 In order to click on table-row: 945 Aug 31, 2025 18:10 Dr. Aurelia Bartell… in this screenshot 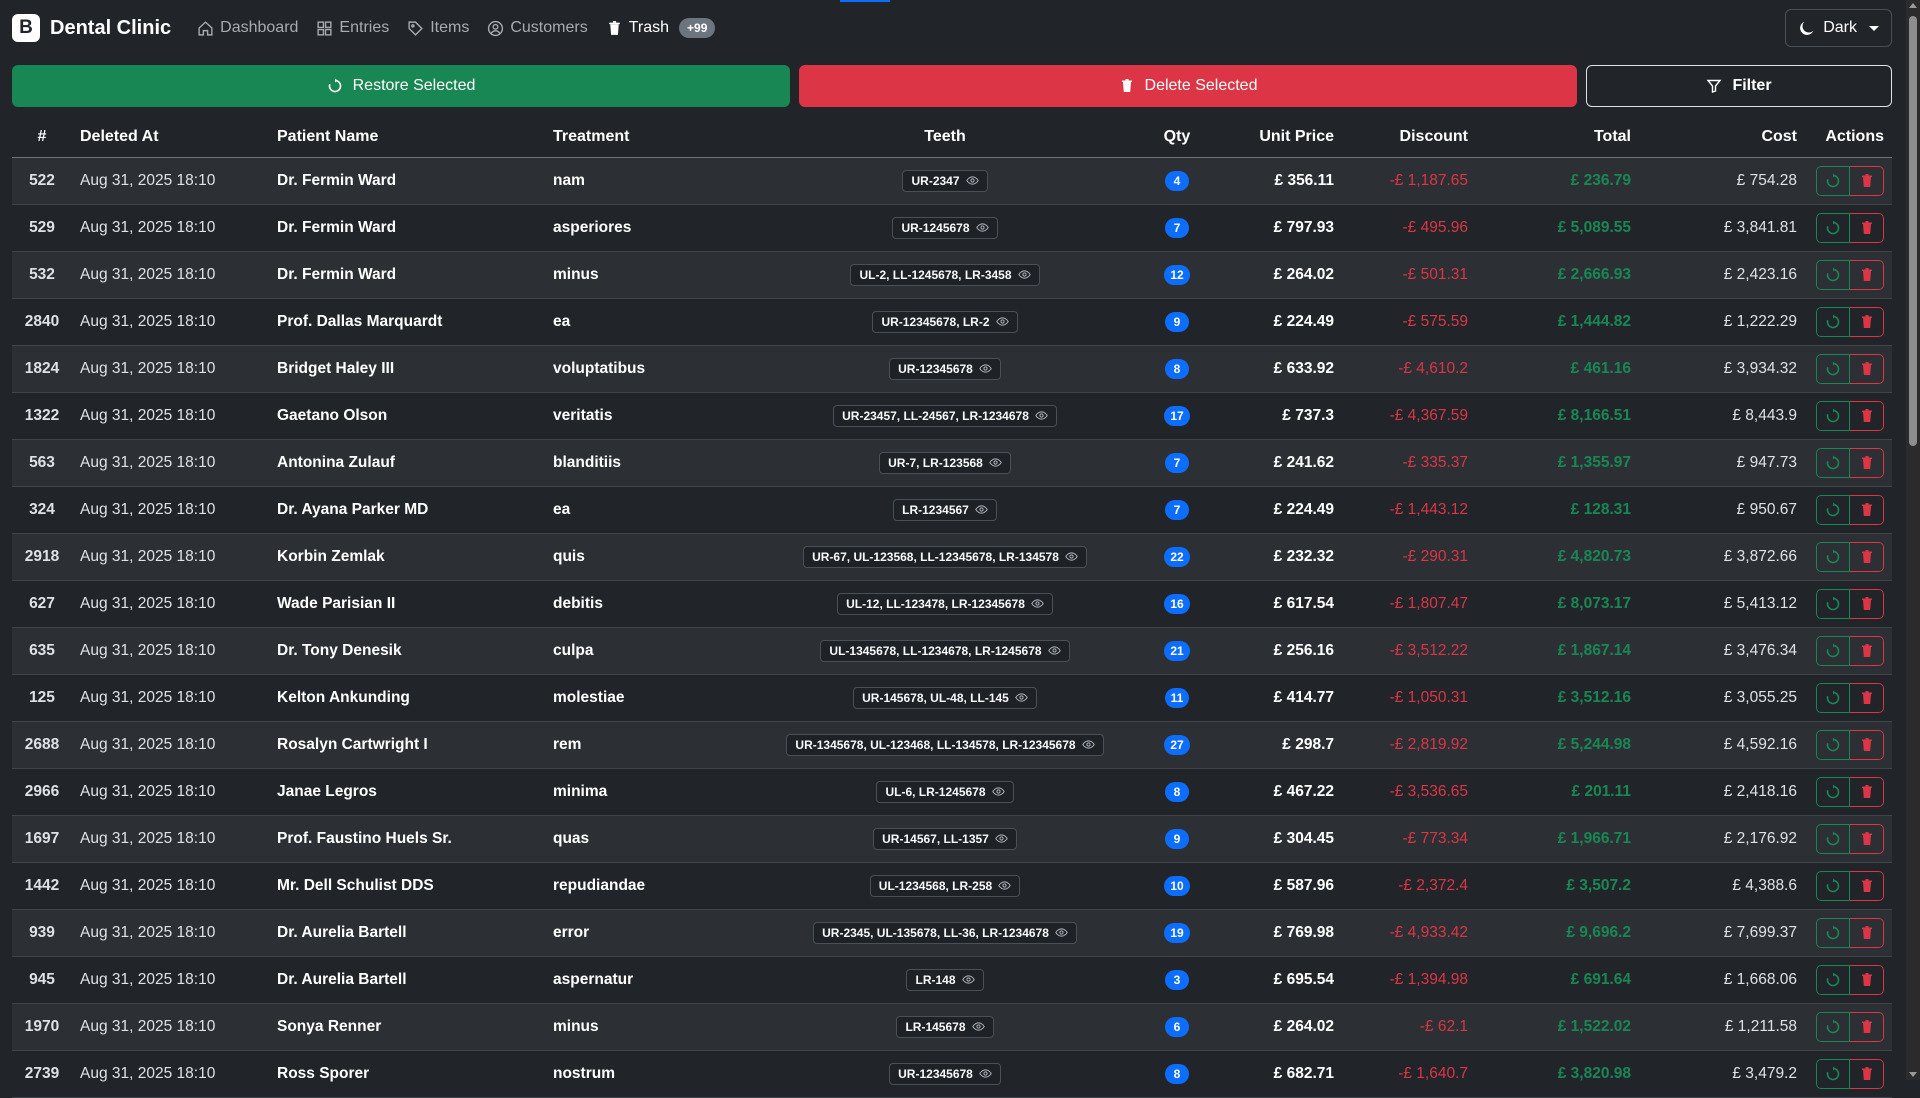, I will do `click(952, 980)`.